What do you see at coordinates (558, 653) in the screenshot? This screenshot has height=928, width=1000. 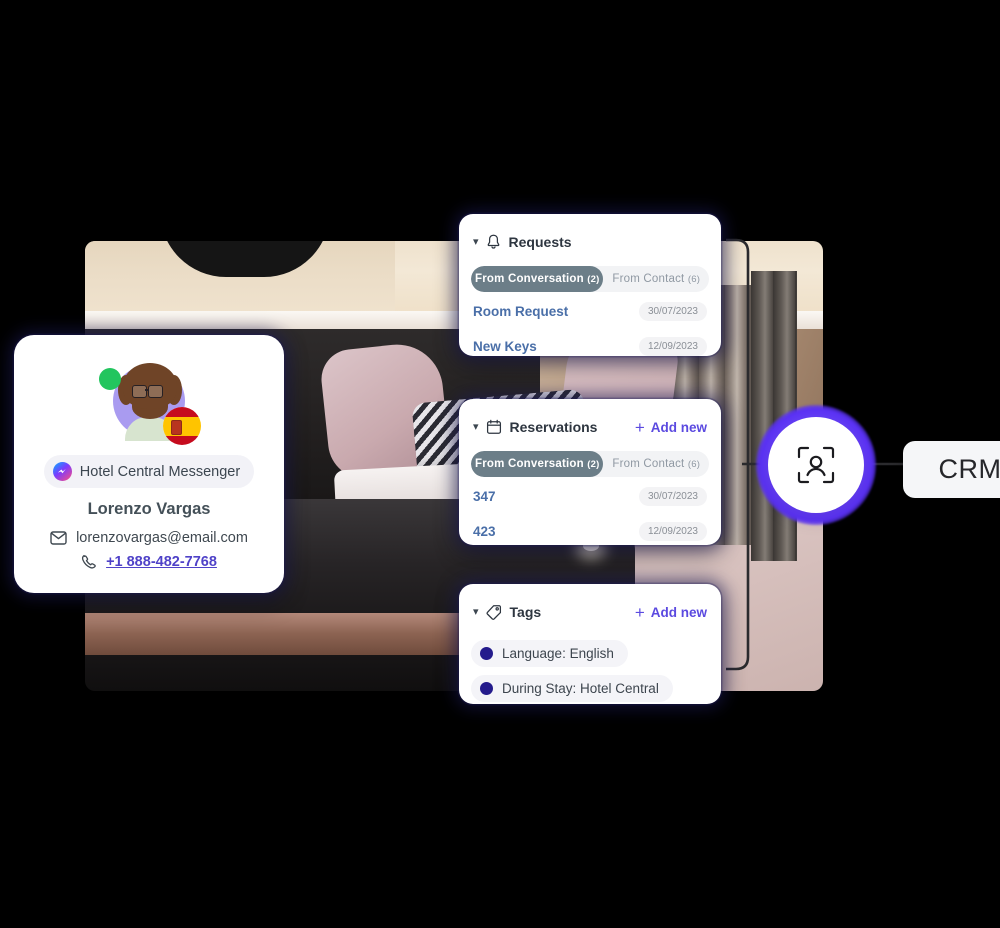 I see `tag-label: Language: English` at bounding box center [558, 653].